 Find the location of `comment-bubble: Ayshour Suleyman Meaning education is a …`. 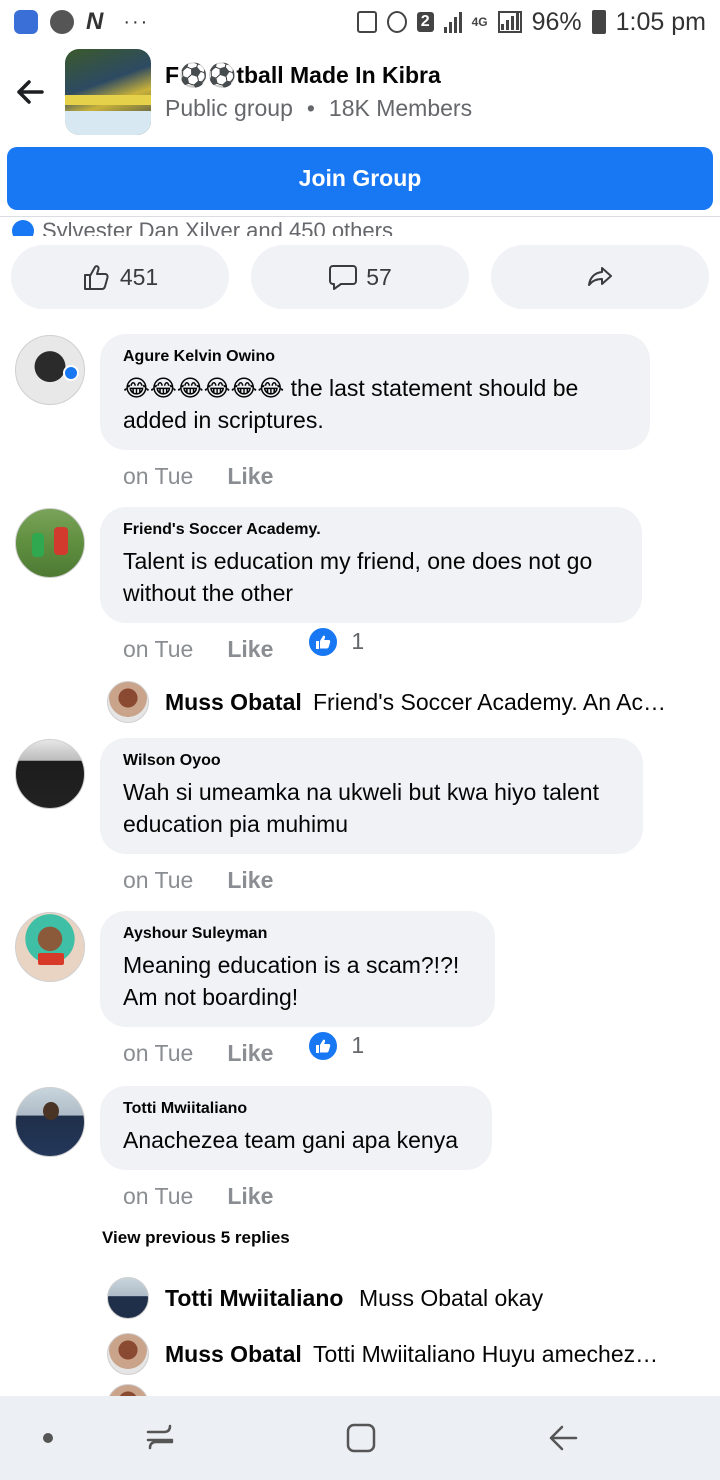

comment-bubble: Ayshour Suleyman Meaning education is a … is located at coordinates (297, 969).